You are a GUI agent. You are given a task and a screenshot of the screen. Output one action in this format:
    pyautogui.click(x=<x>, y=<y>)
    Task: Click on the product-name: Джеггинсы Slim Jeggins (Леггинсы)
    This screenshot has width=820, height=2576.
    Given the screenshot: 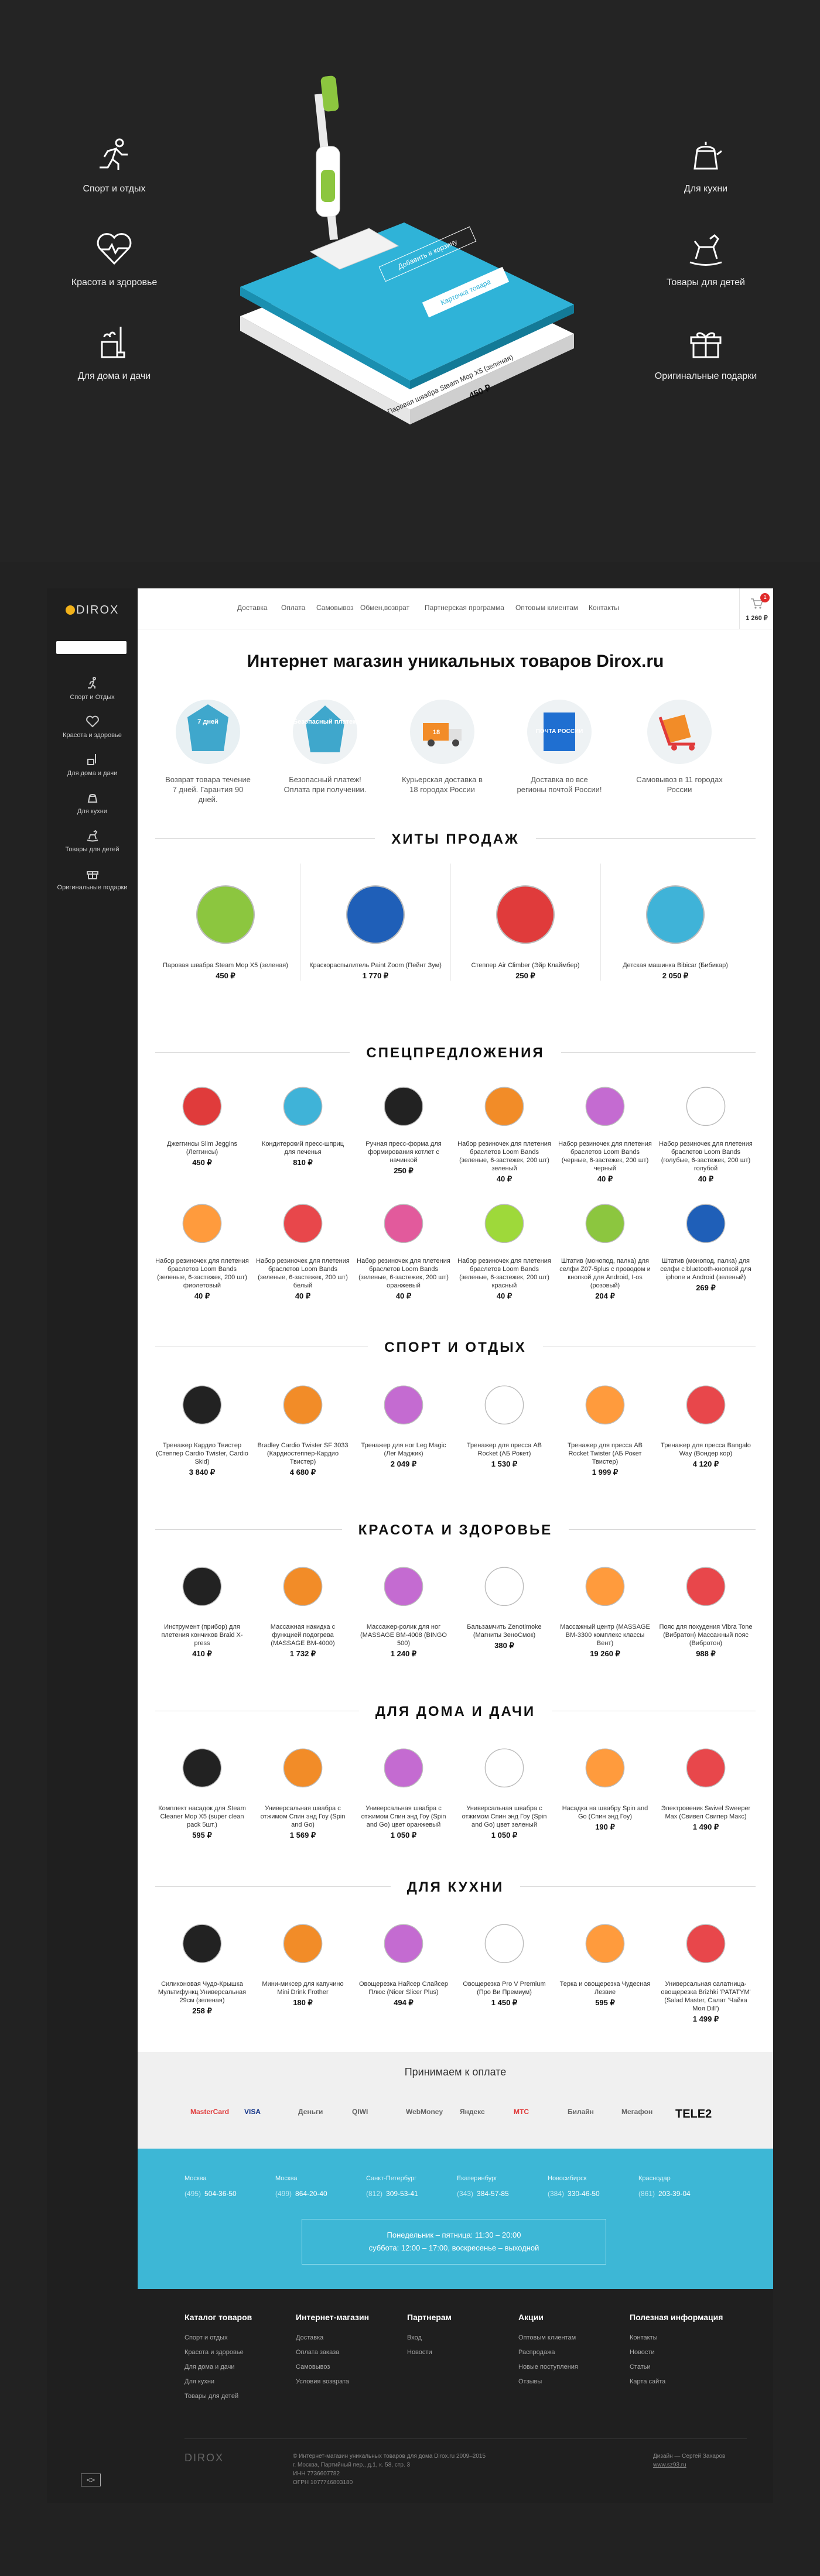 What is the action you would take?
    pyautogui.click(x=202, y=1148)
    